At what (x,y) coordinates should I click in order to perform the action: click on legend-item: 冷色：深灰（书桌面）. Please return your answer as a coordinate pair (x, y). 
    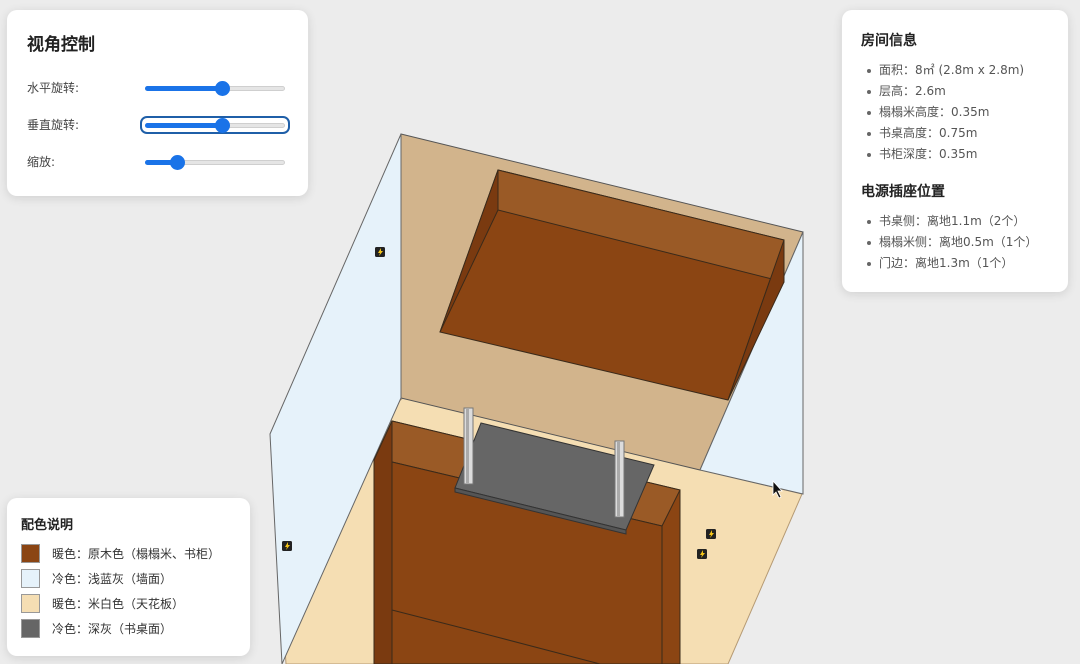
    Looking at the image, I should click on (128, 628).